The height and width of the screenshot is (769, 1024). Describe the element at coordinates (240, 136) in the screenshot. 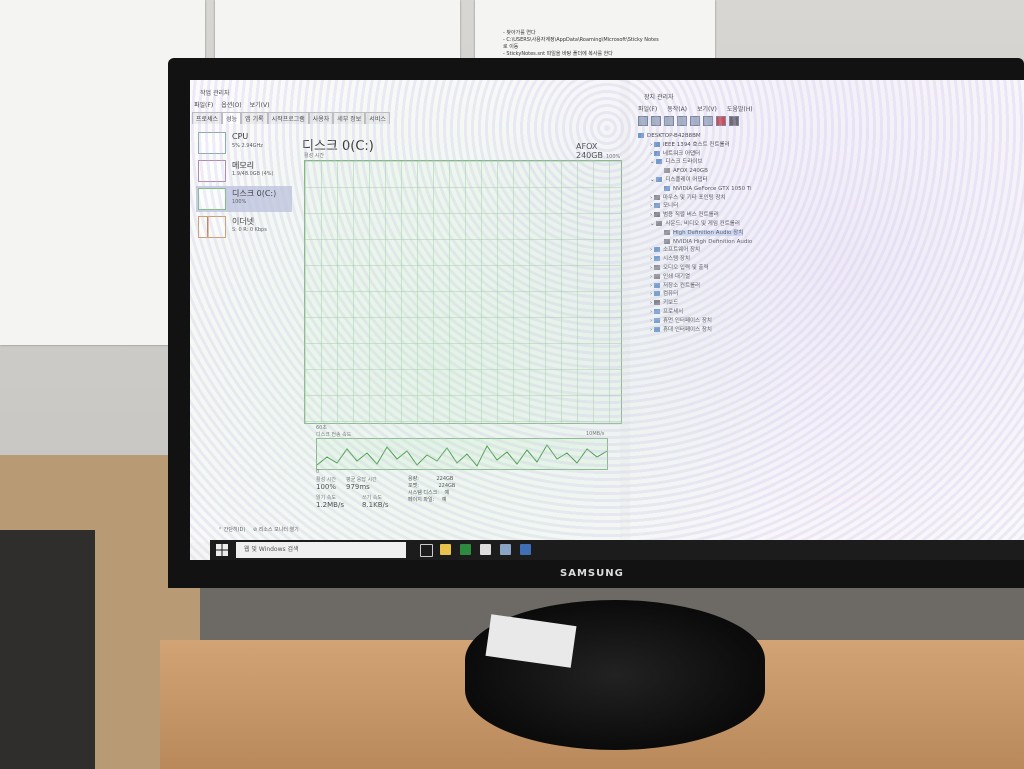

I see `resource-name: CPU` at that location.